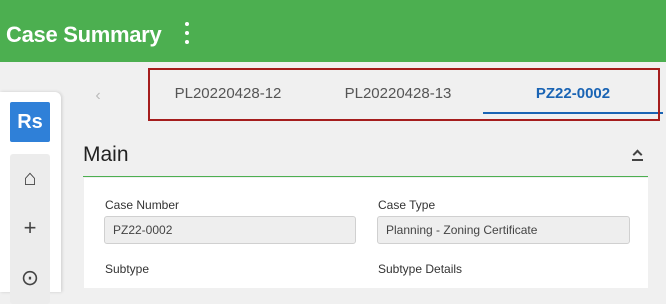 Image resolution: width=666 pixels, height=304 pixels. I want to click on subtype-details-label: Subtype Details, so click(420, 269).